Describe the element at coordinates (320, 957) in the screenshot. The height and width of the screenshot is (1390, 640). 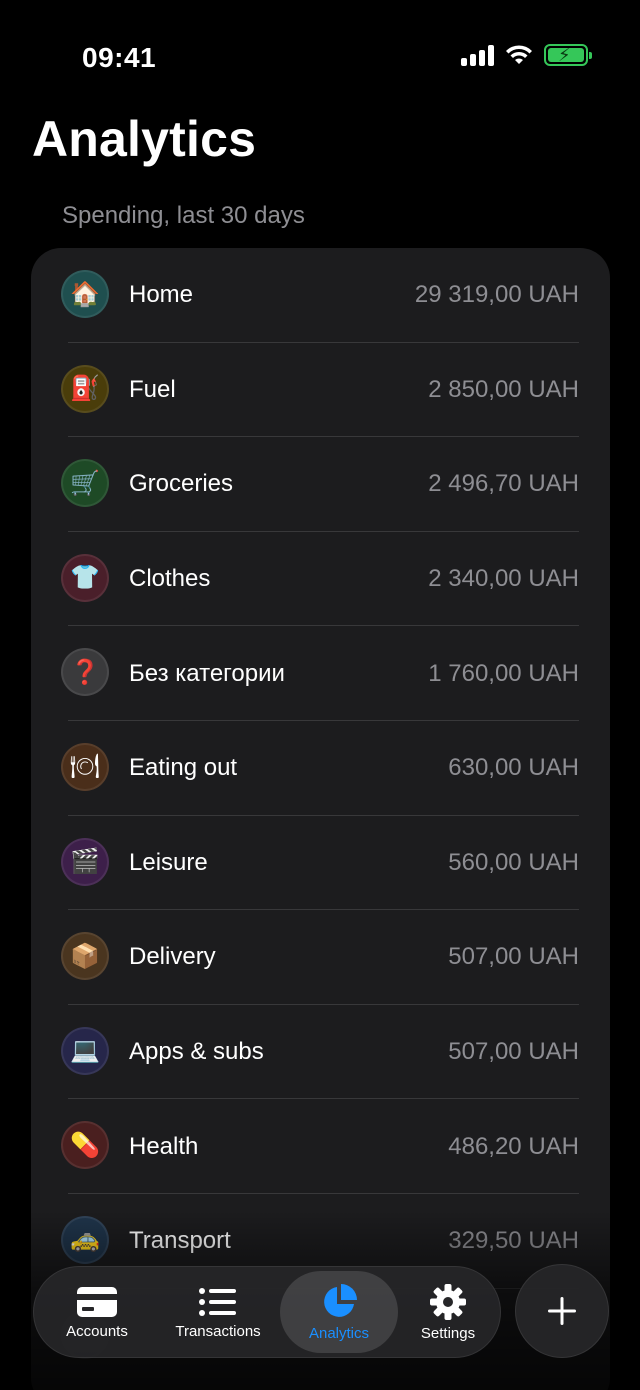
I see `category-row: 📦 Delivery 507,00 UAH` at that location.